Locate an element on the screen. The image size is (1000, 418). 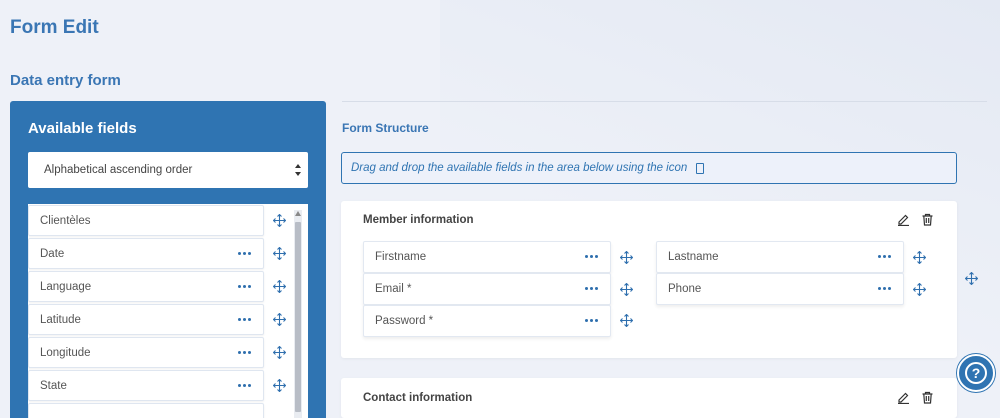
field-label: Firstname is located at coordinates (401, 257).